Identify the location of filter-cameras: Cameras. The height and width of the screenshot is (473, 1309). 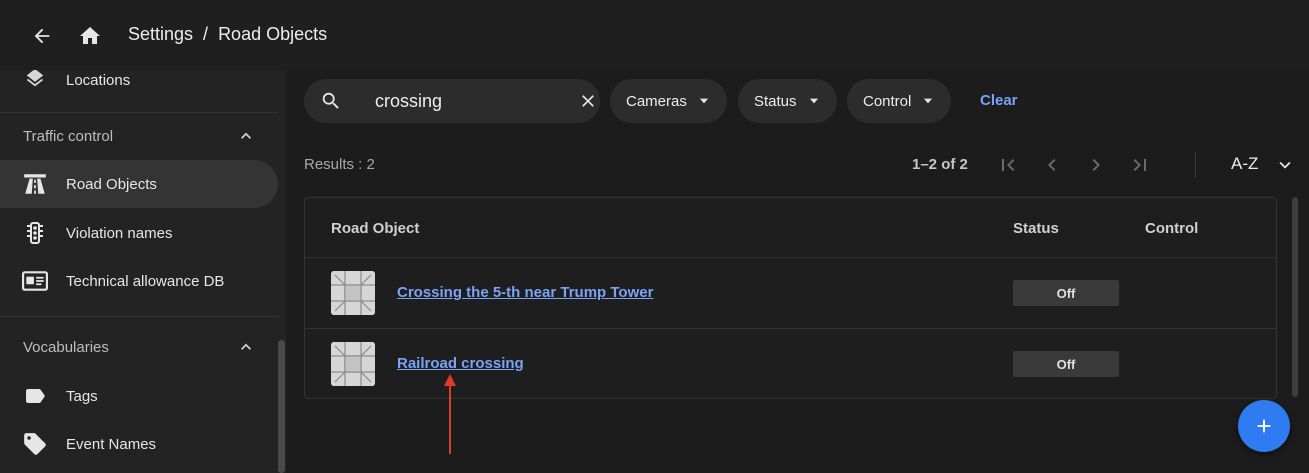
(668, 101).